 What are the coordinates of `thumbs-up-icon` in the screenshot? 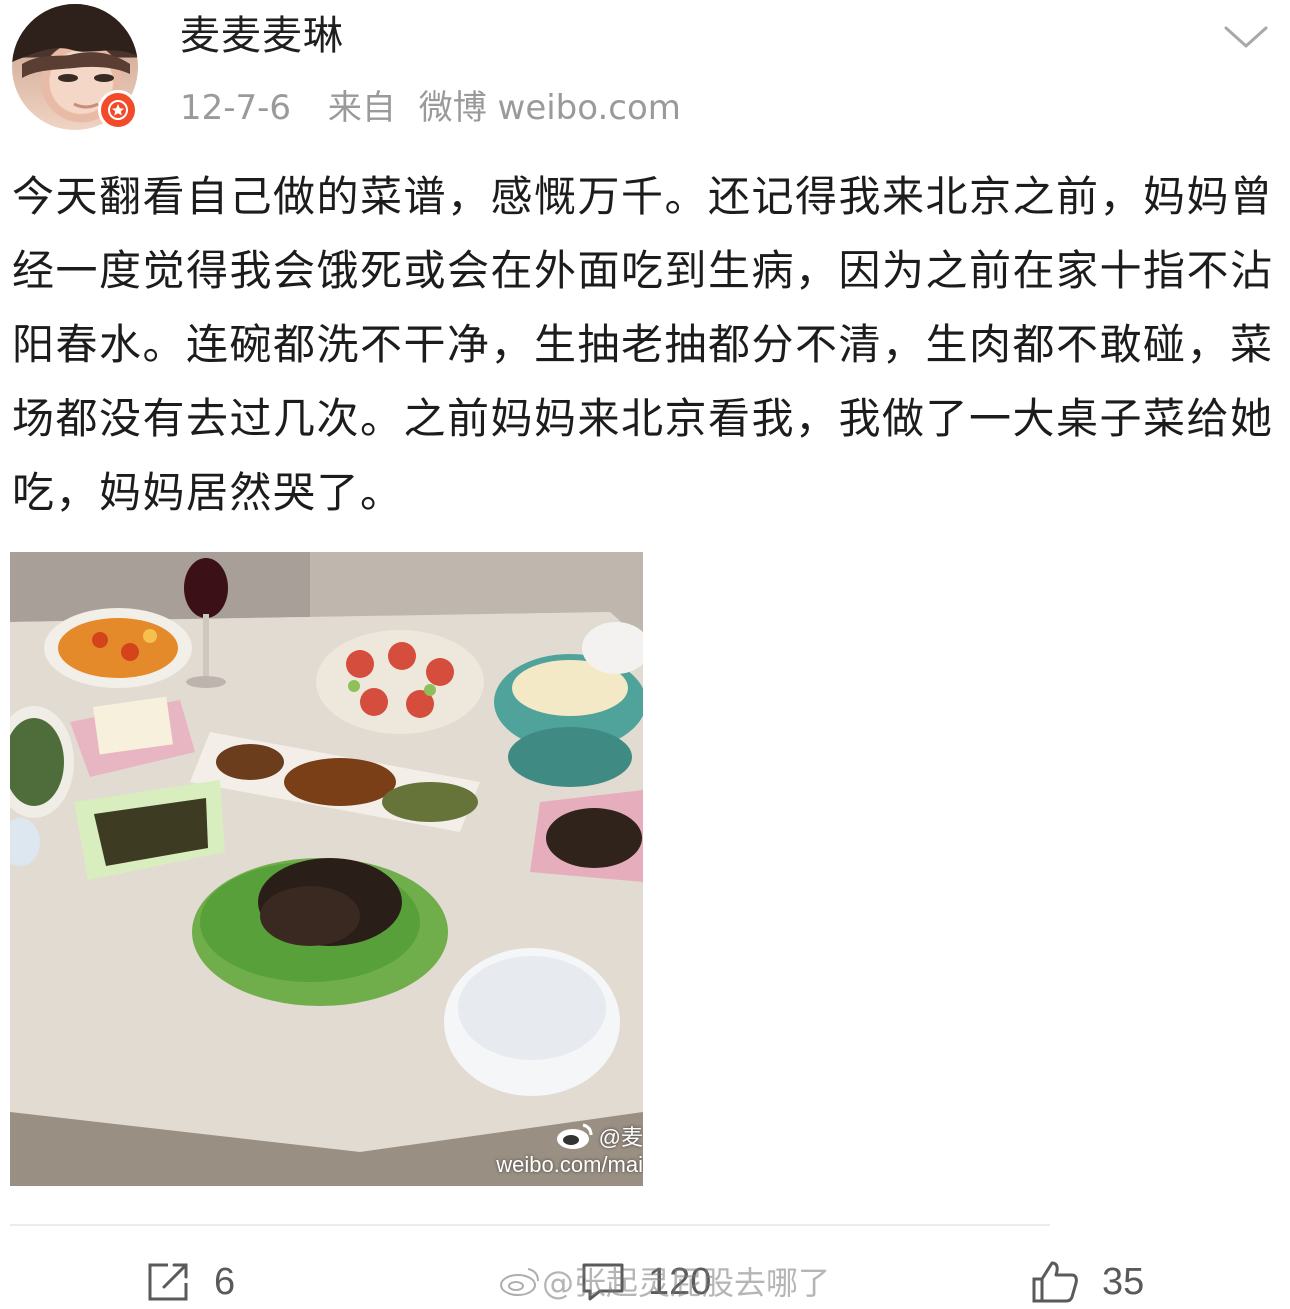 It's located at (1055, 1282).